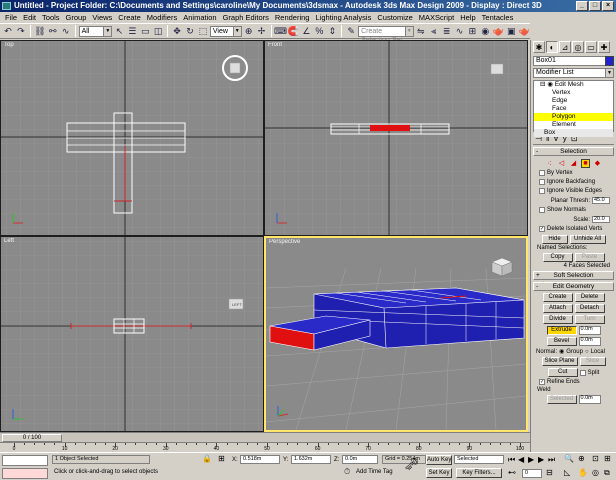 The height and width of the screenshot is (480, 616). What do you see at coordinates (578, 47) in the screenshot?
I see `motion-tab-icon: ◎` at bounding box center [578, 47].